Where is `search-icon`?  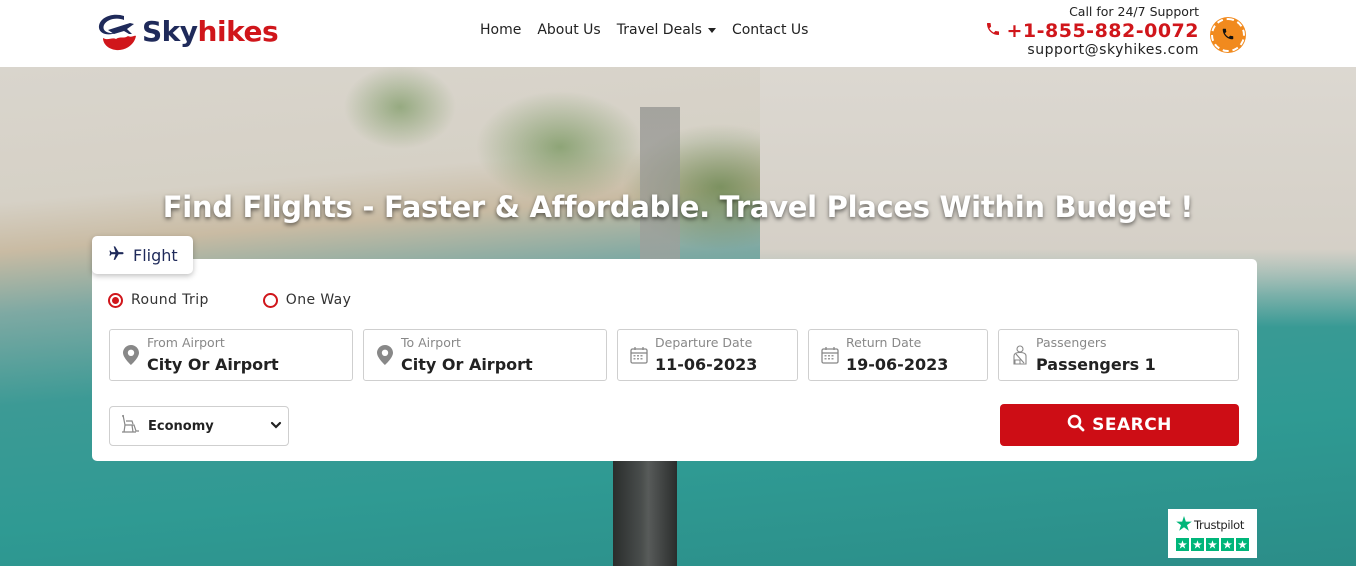 search-icon is located at coordinates (1076, 425).